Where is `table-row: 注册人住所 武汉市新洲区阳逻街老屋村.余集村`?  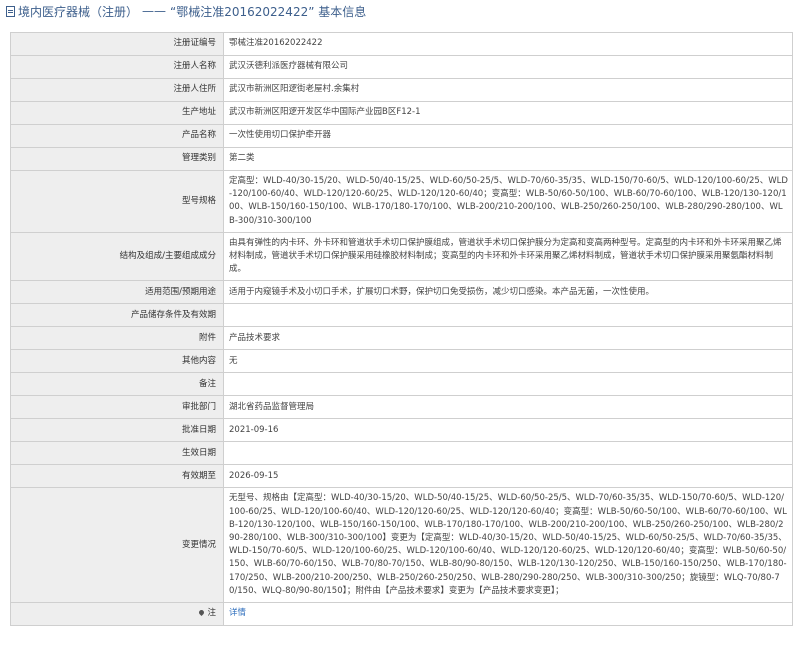 table-row: 注册人住所 武汉市新洲区阳逻街老屋村.余集村 is located at coordinates (401, 90).